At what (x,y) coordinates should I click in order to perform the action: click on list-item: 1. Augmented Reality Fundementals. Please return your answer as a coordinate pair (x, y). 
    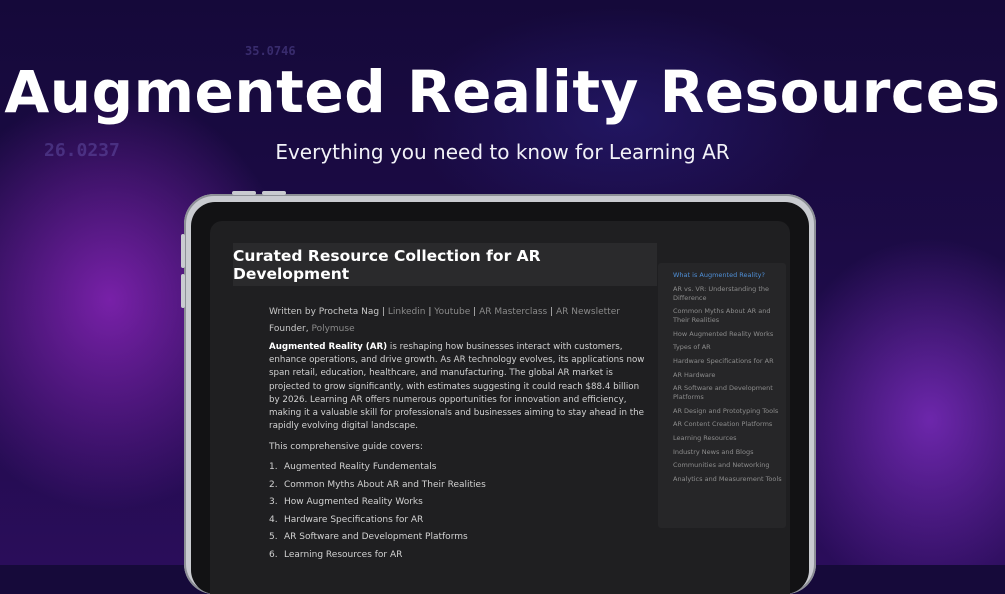
    Looking at the image, I should click on (353, 467).